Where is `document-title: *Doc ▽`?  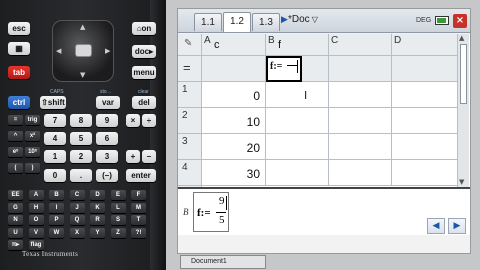
document-title: *Doc ▽ is located at coordinates (303, 19).